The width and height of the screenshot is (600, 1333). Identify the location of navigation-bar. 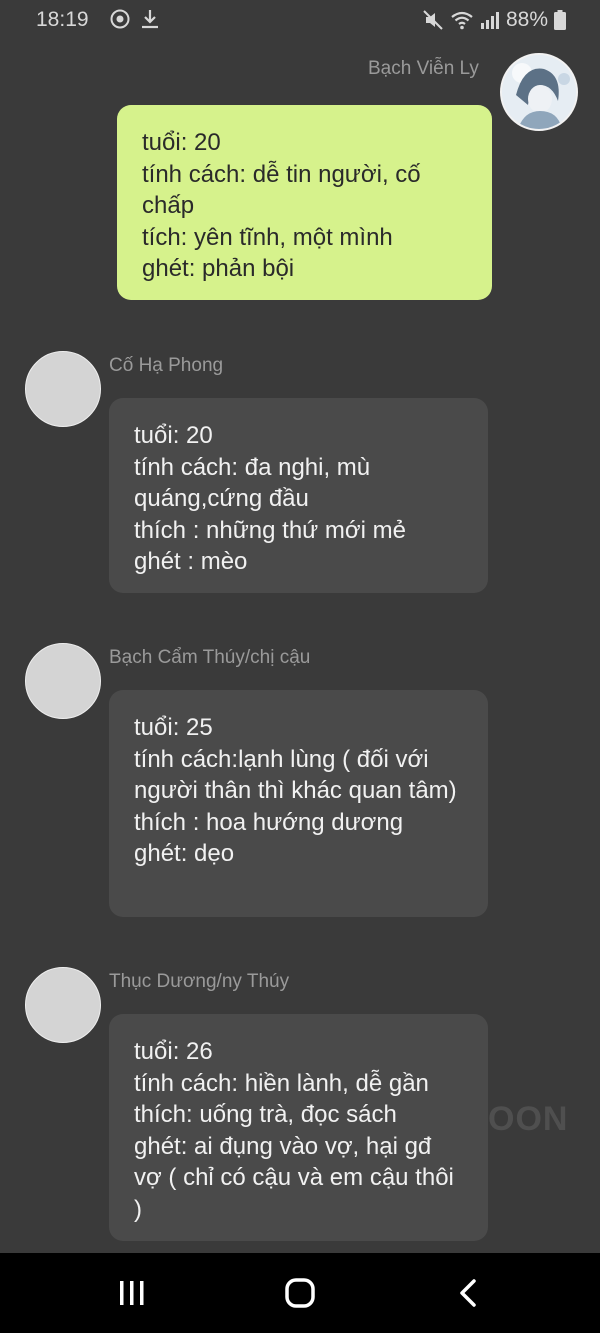
(300, 1293).